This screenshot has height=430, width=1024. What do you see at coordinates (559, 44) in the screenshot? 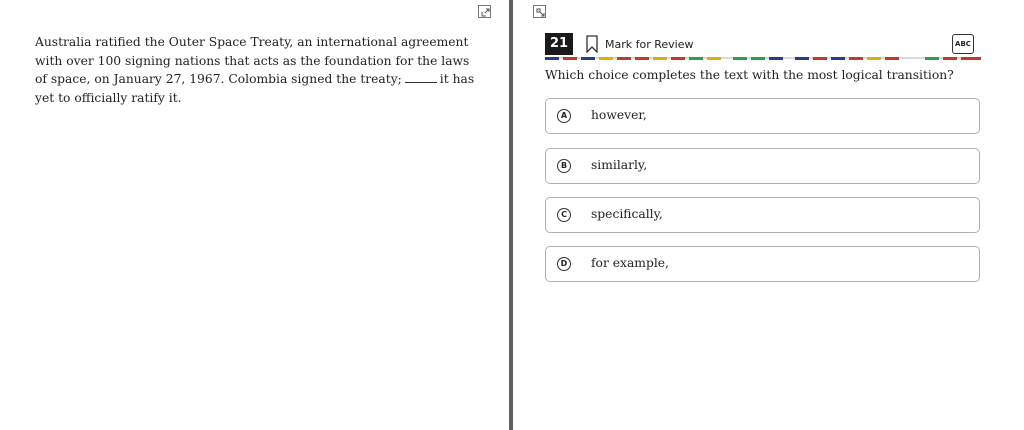
I see `question-number: 21` at bounding box center [559, 44].